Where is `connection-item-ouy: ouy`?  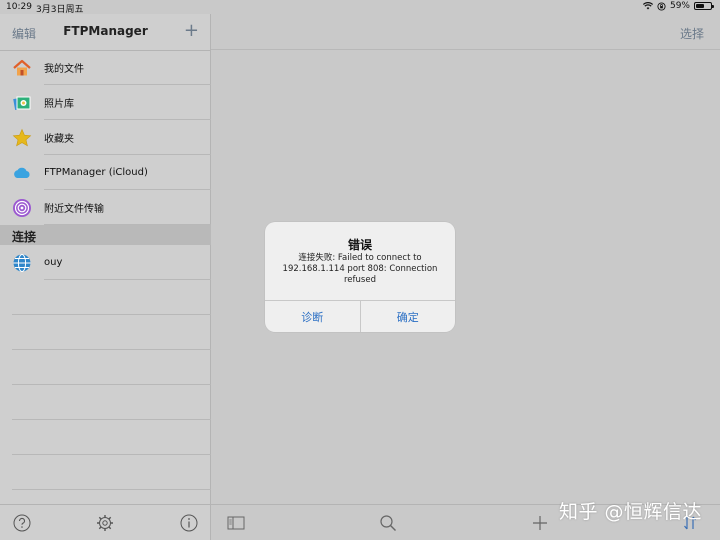 connection-item-ouy: ouy is located at coordinates (105, 262).